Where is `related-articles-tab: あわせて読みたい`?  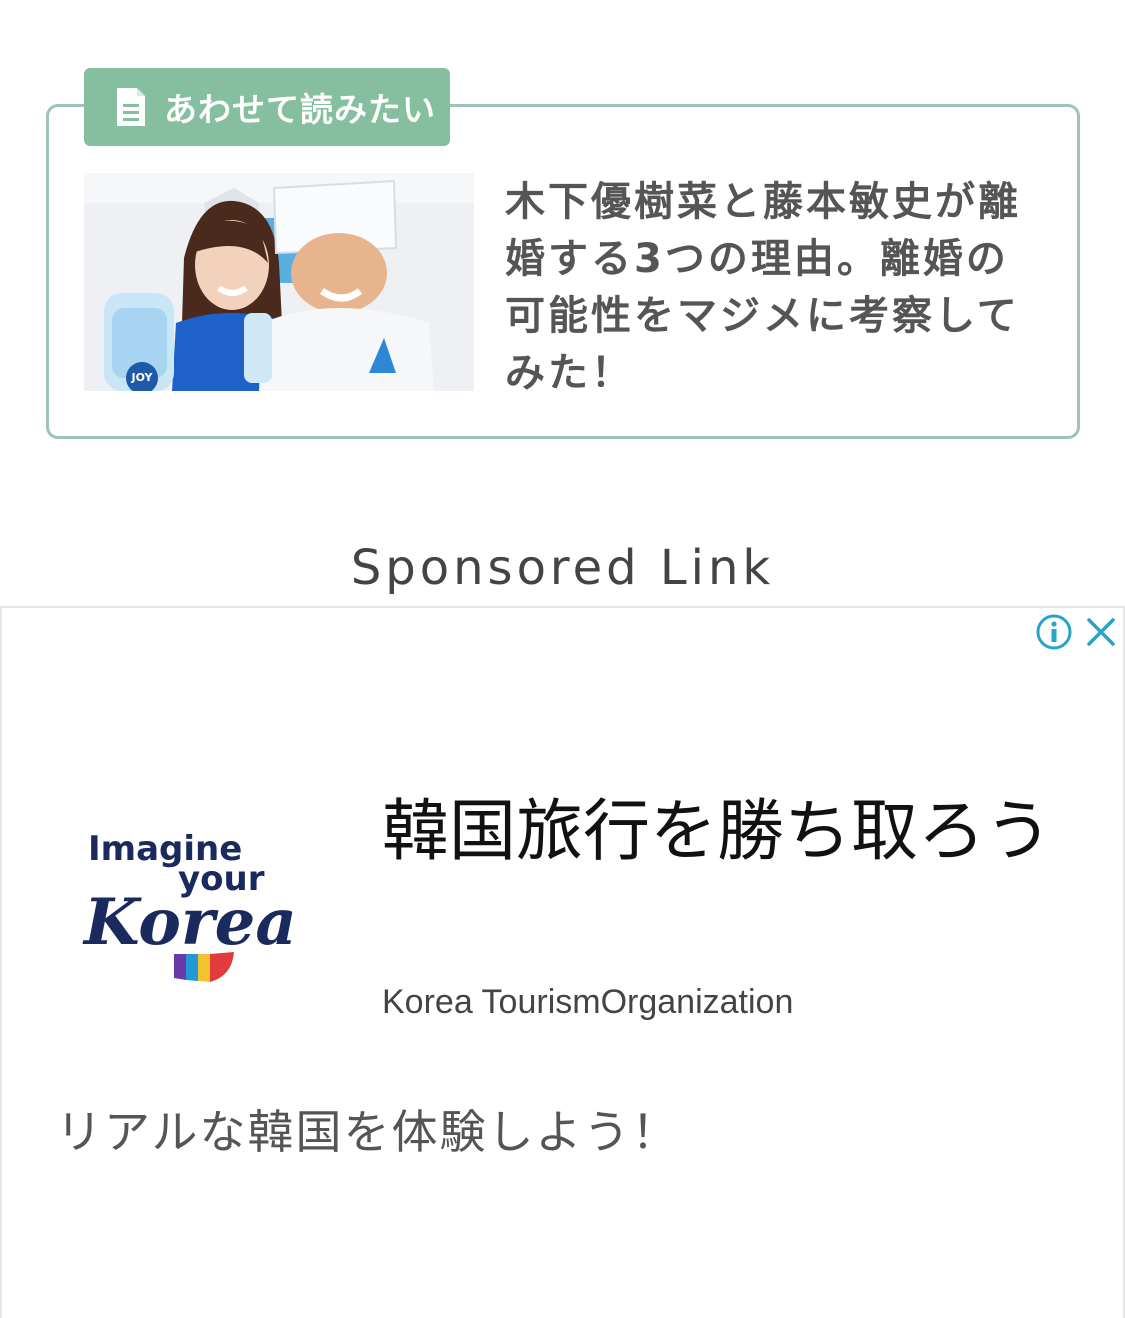
related-articles-tab: あわせて読みたい is located at coordinates (267, 107).